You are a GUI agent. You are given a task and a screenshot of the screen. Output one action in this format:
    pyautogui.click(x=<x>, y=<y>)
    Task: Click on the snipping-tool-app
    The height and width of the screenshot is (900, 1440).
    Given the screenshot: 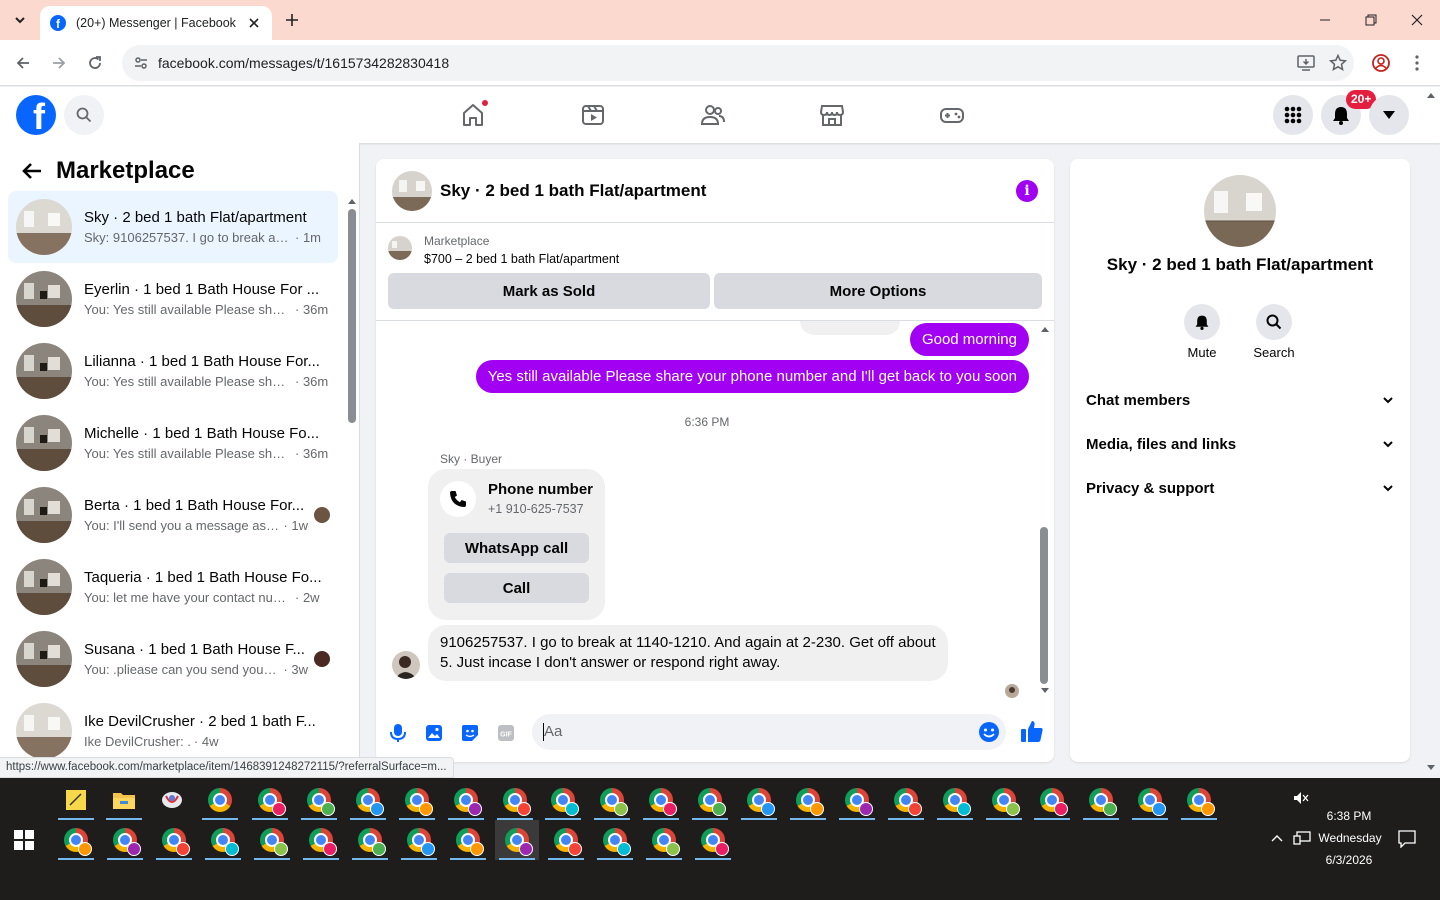 What is the action you would take?
    pyautogui.click(x=172, y=800)
    